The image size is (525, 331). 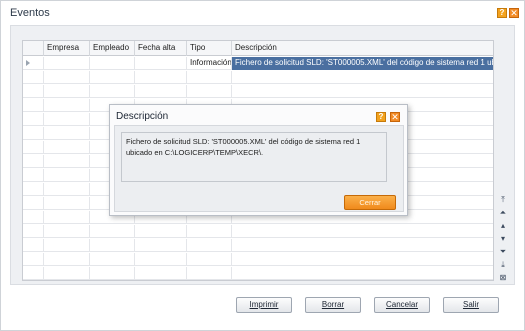 I want to click on dialog-help-icon: ?, so click(x=381, y=117).